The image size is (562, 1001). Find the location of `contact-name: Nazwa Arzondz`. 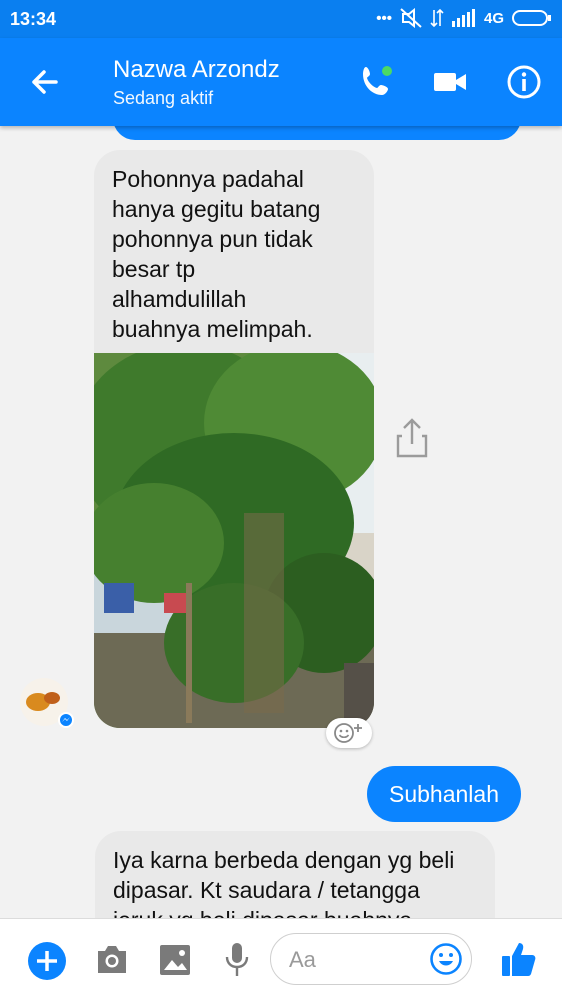

contact-name: Nazwa Arzondz is located at coordinates (196, 70).